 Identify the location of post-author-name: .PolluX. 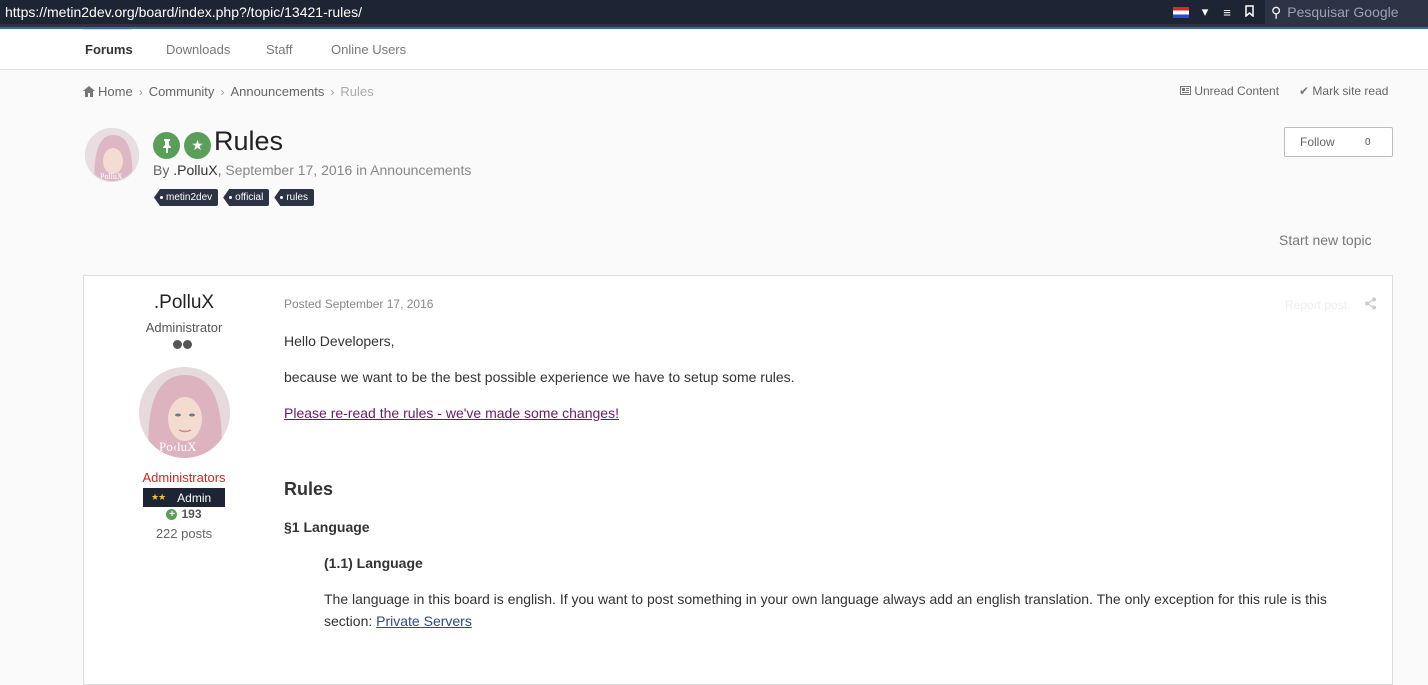
(184, 303).